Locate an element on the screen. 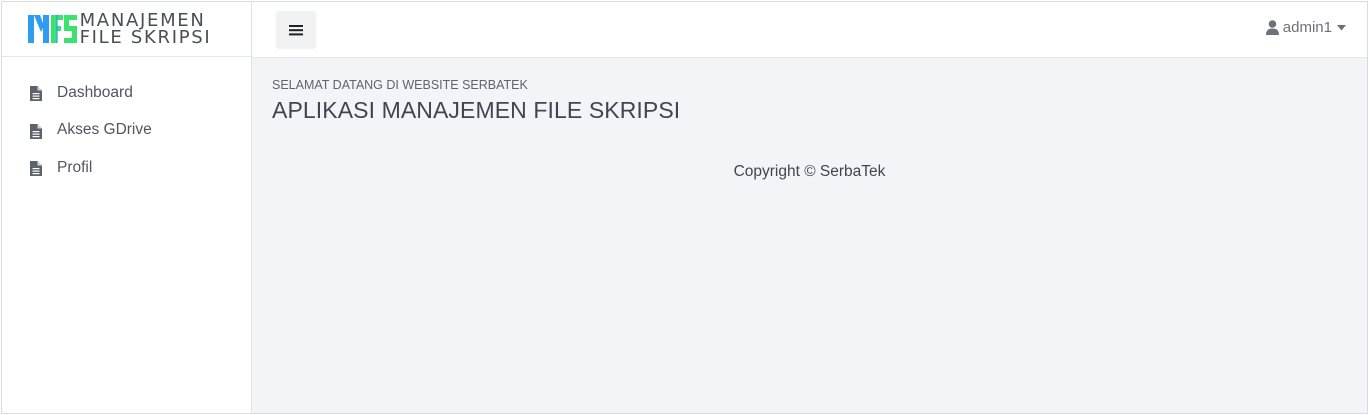 The height and width of the screenshot is (415, 1370). user-menu: admin1 is located at coordinates (1305, 27).